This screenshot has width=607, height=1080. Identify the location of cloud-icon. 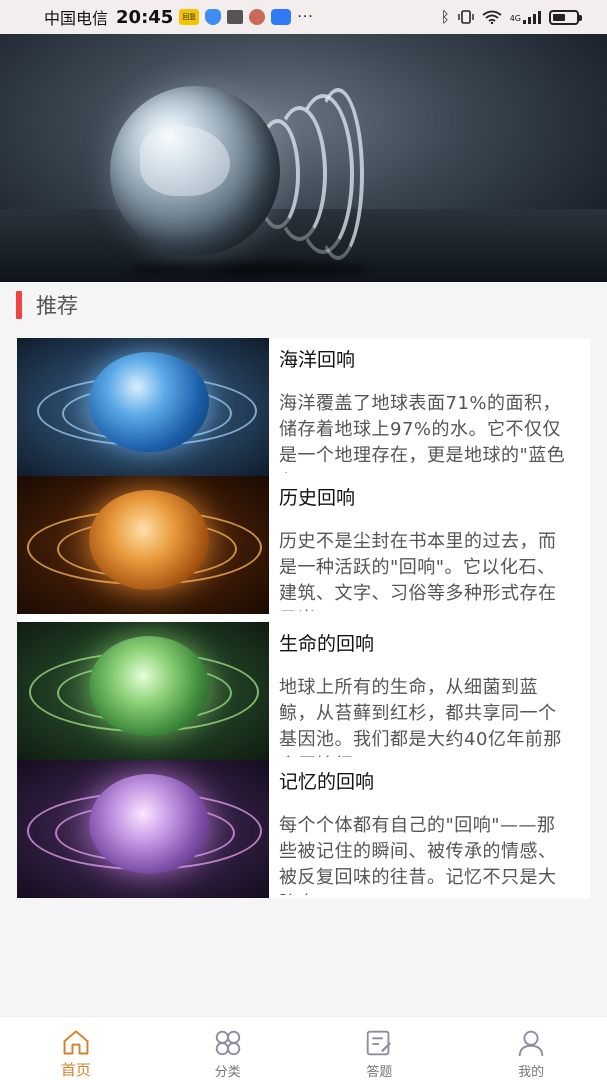
(281, 17).